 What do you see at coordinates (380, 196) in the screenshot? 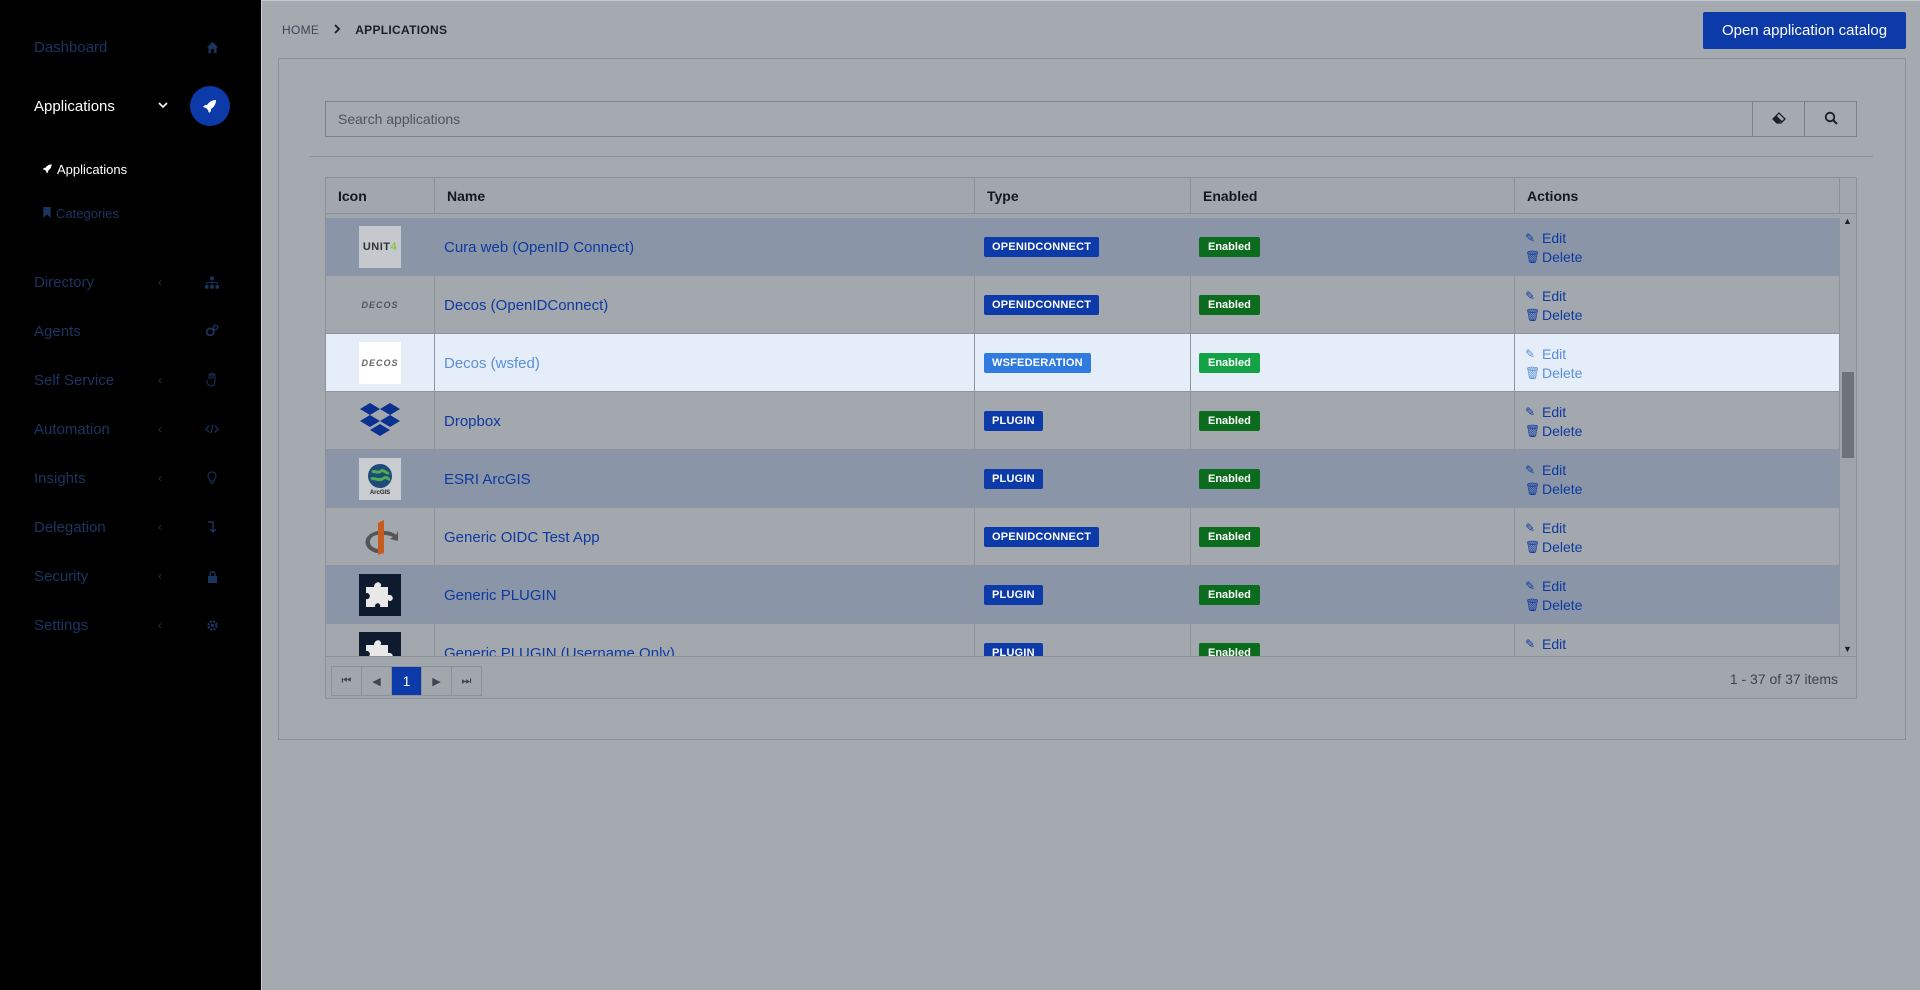
I see `column-header-icon: Icon` at bounding box center [380, 196].